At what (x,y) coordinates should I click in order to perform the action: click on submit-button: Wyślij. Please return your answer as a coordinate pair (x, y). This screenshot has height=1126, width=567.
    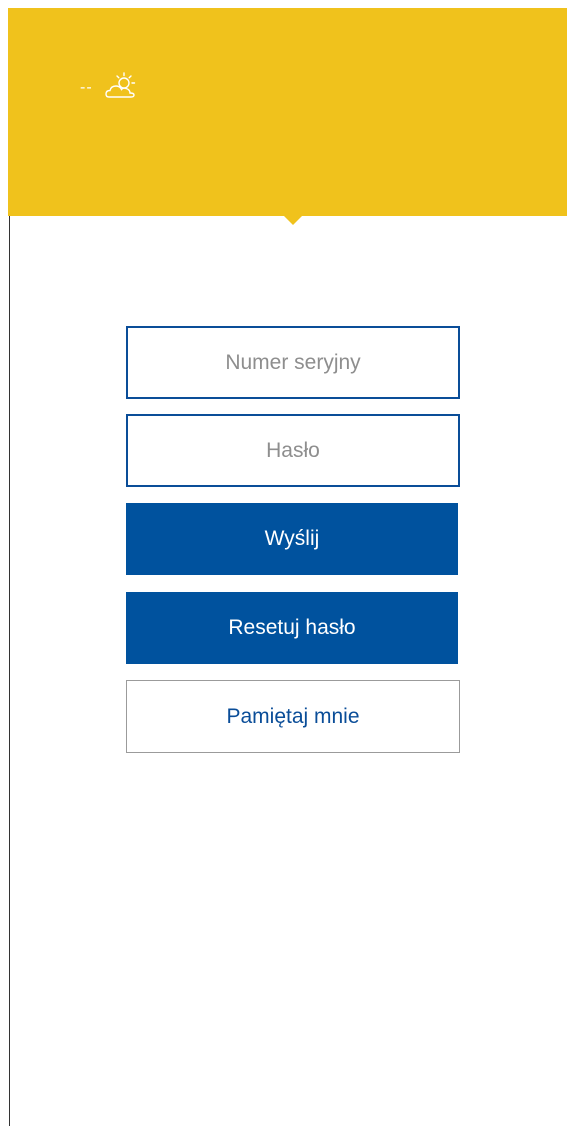
    Looking at the image, I should click on (292, 539).